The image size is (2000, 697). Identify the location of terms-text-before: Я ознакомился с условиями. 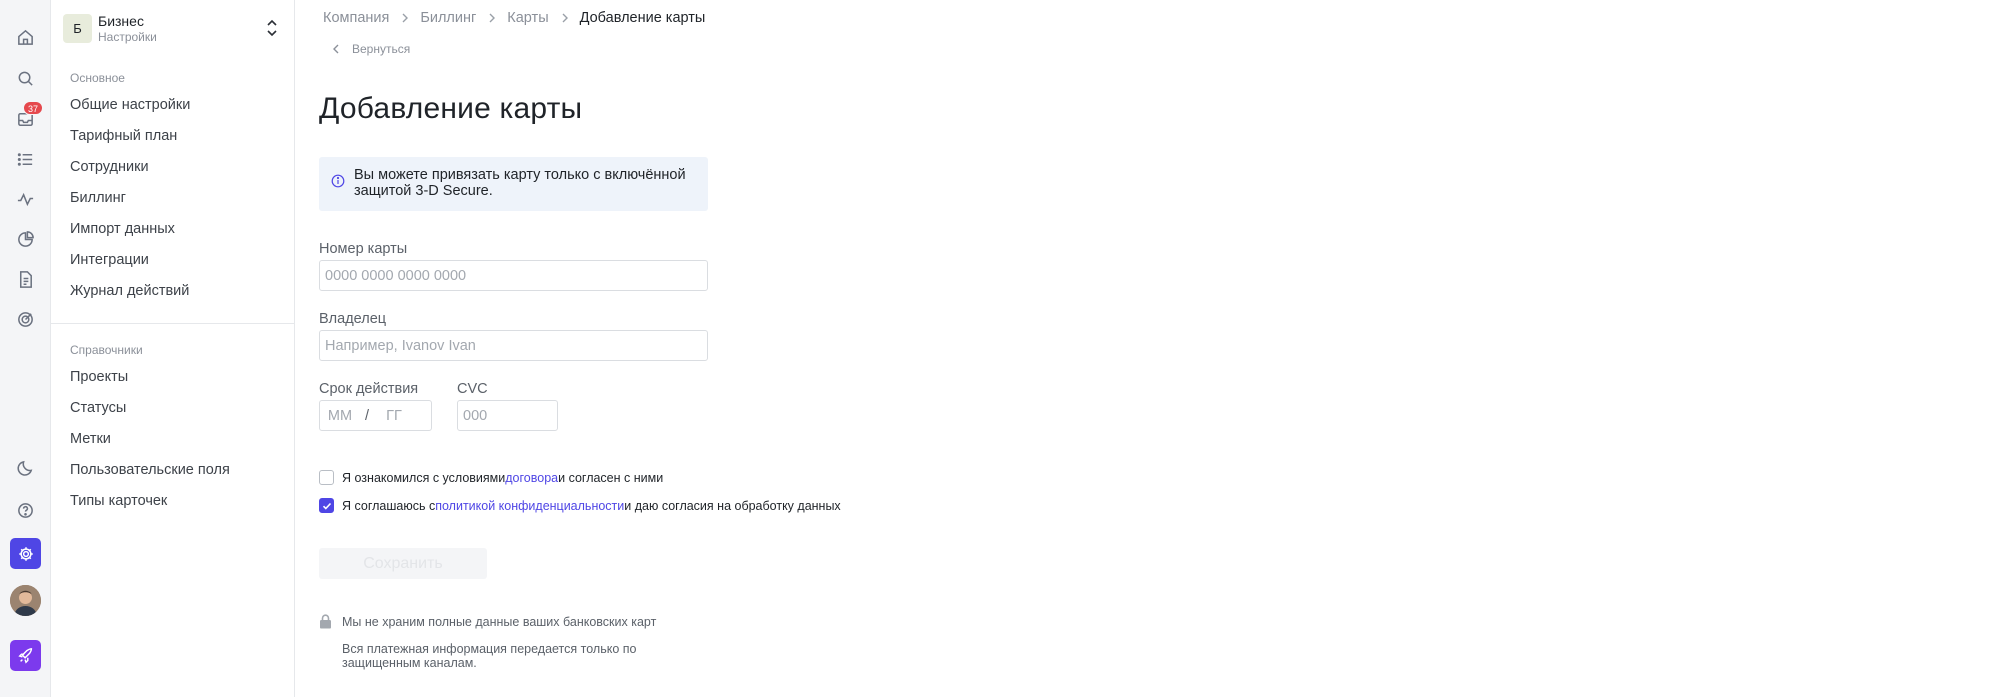
(424, 477).